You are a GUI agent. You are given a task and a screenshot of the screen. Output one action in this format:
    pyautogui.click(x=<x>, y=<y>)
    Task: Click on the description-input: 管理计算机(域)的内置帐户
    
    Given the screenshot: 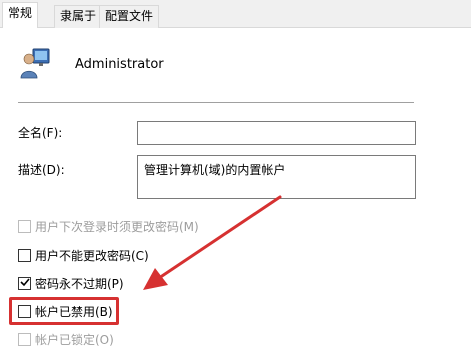 What is the action you would take?
    pyautogui.click(x=276, y=177)
    